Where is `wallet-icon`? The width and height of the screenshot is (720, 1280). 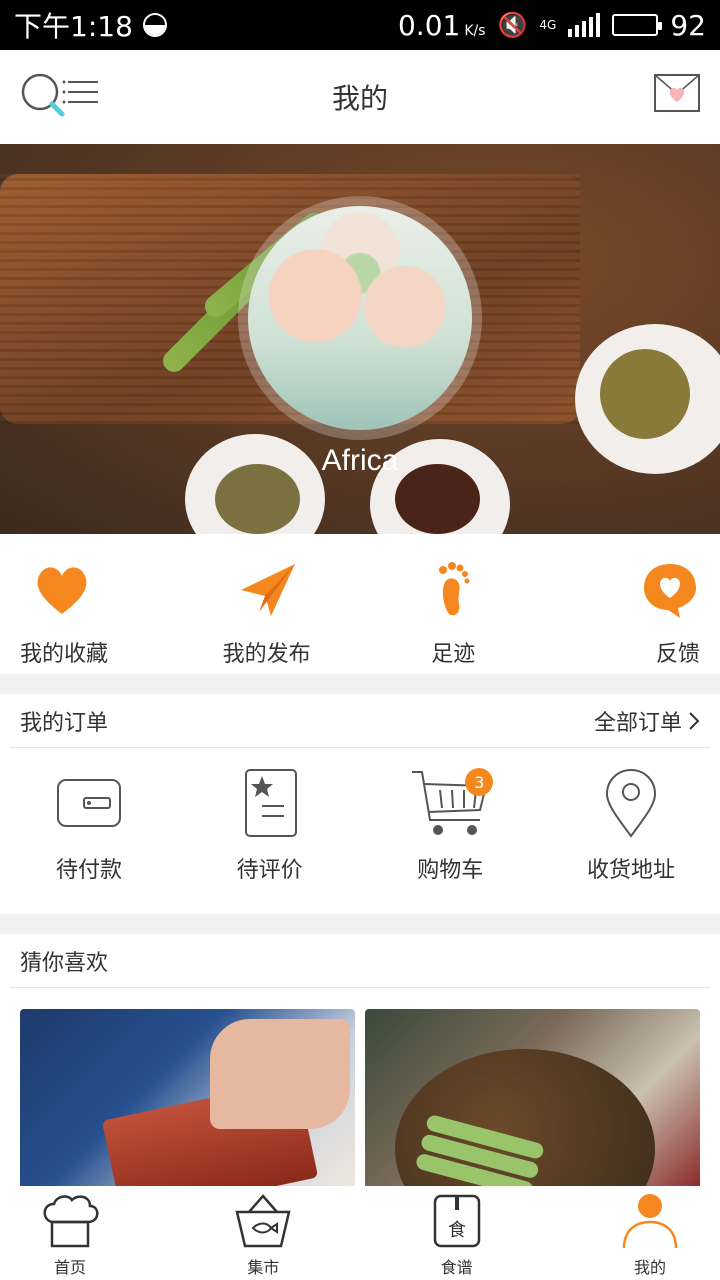
wallet-icon is located at coordinates (89, 803).